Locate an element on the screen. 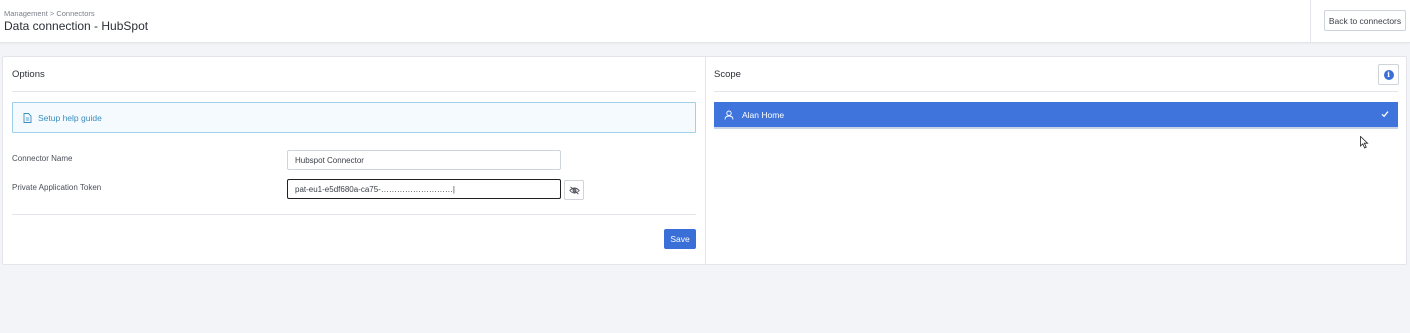 The image size is (1410, 333). setup-help-guide-link: Setup help guide is located at coordinates (354, 117).